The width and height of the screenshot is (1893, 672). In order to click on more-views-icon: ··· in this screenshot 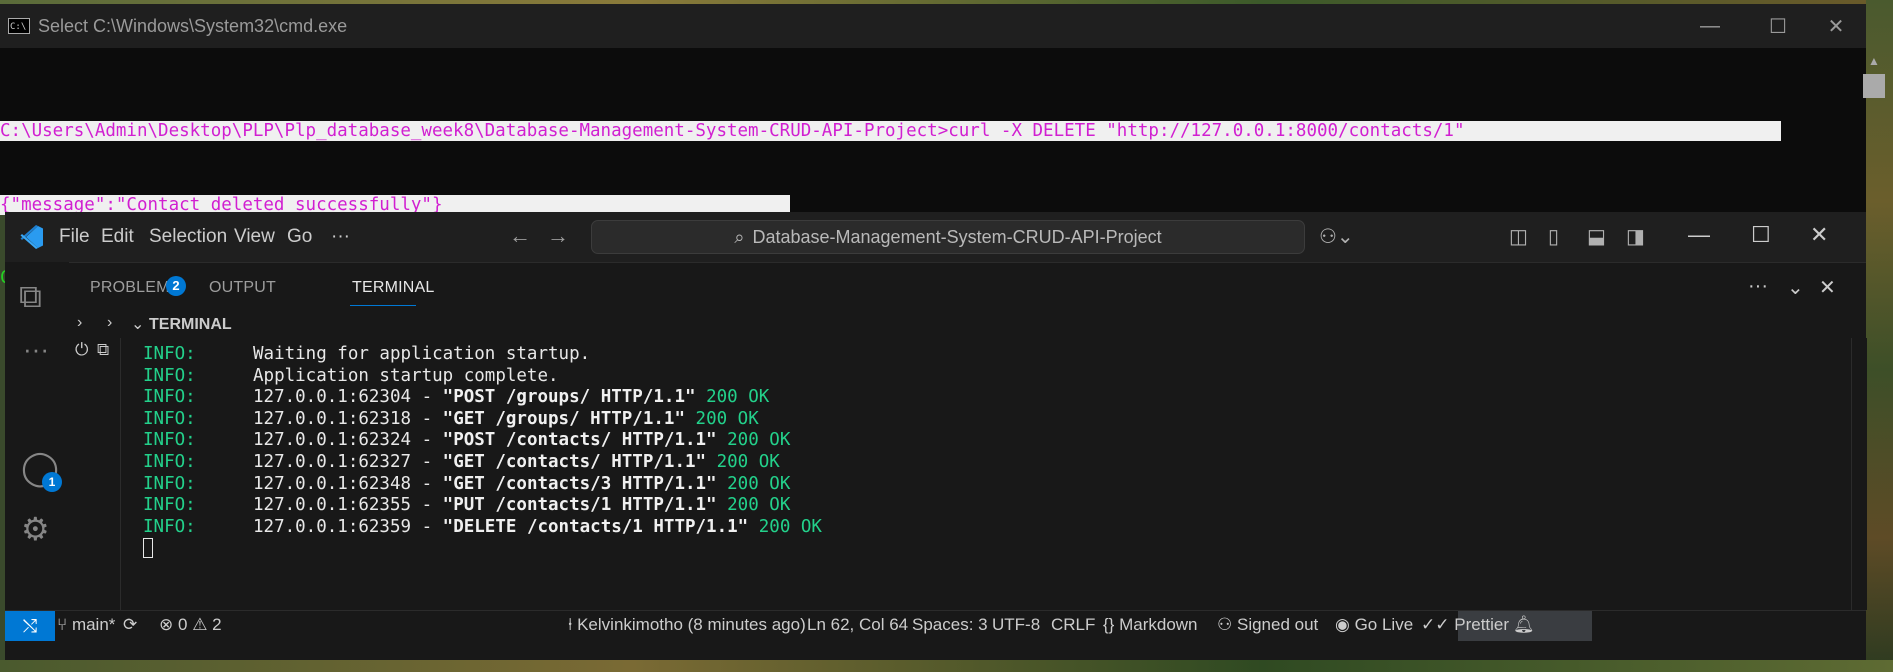, I will do `click(36, 349)`.